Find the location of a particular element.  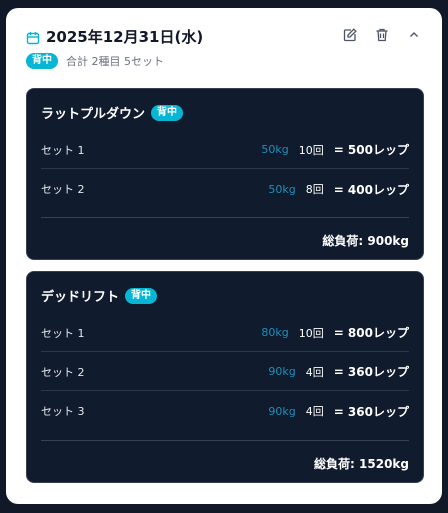

set-row: セット 2 90kg 4回 = 360レップ is located at coordinates (225, 372).